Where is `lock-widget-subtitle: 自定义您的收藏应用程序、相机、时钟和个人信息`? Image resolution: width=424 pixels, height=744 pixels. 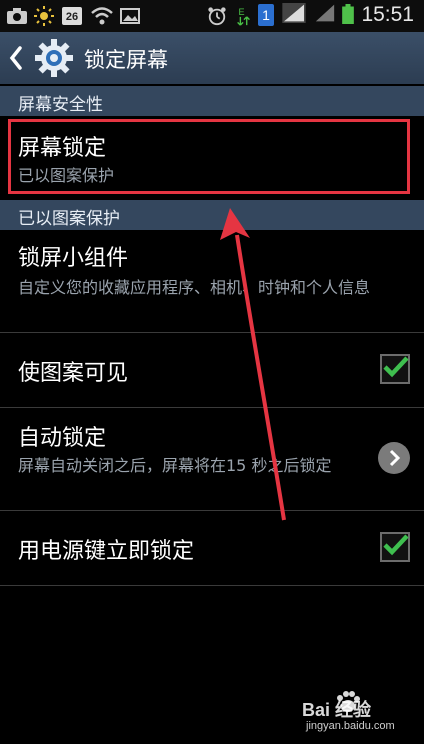
lock-widget-subtitle: 自定义您的收藏应用程序、相机、时钟和个人信息 is located at coordinates (194, 287).